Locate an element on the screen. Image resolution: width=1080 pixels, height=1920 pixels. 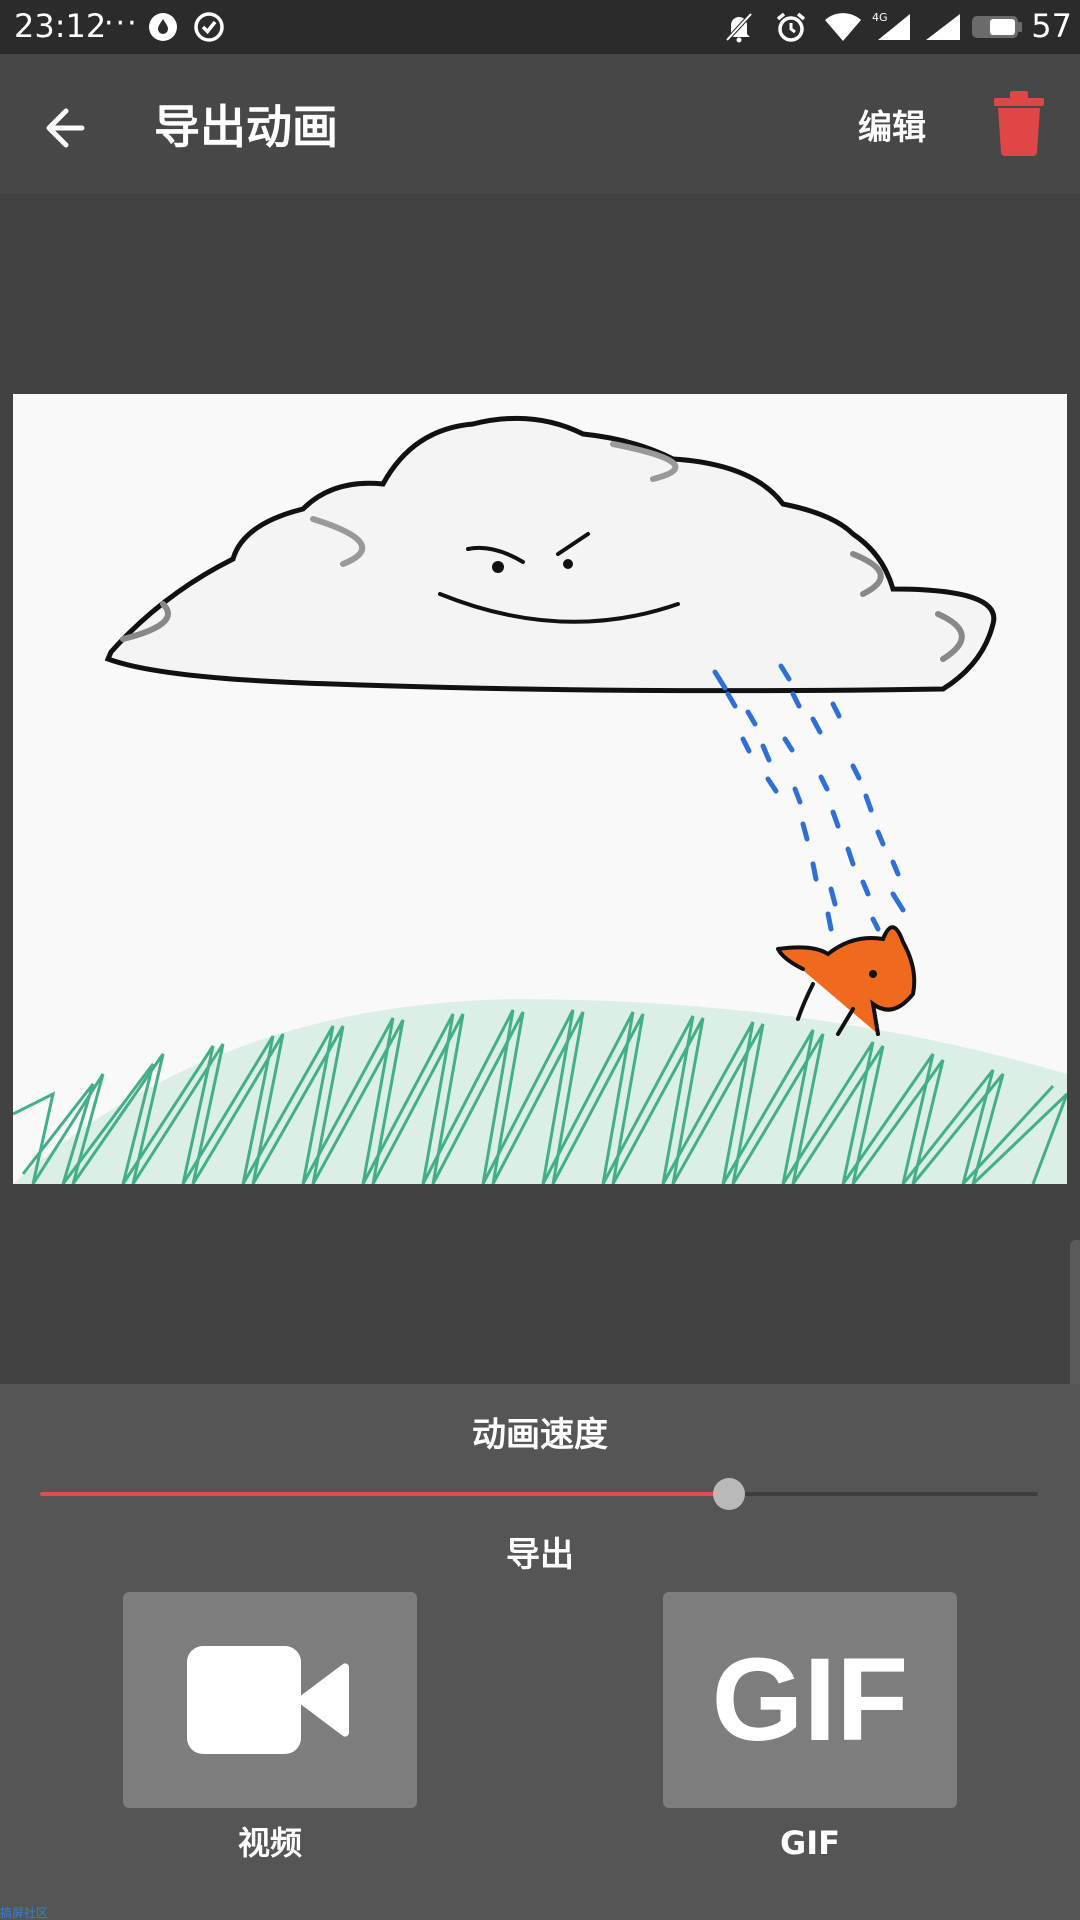
delete-button is located at coordinates (1019, 123).